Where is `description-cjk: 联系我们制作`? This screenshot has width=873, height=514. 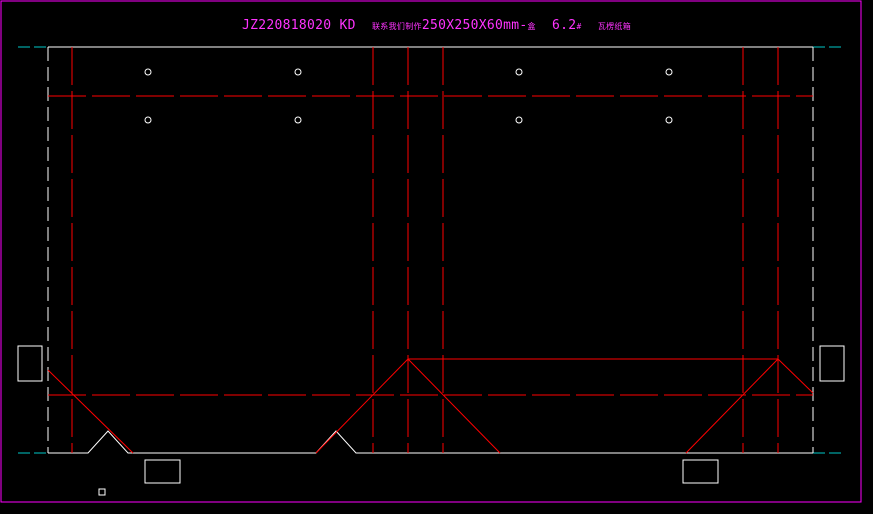 description-cjk: 联系我们制作 is located at coordinates (397, 26).